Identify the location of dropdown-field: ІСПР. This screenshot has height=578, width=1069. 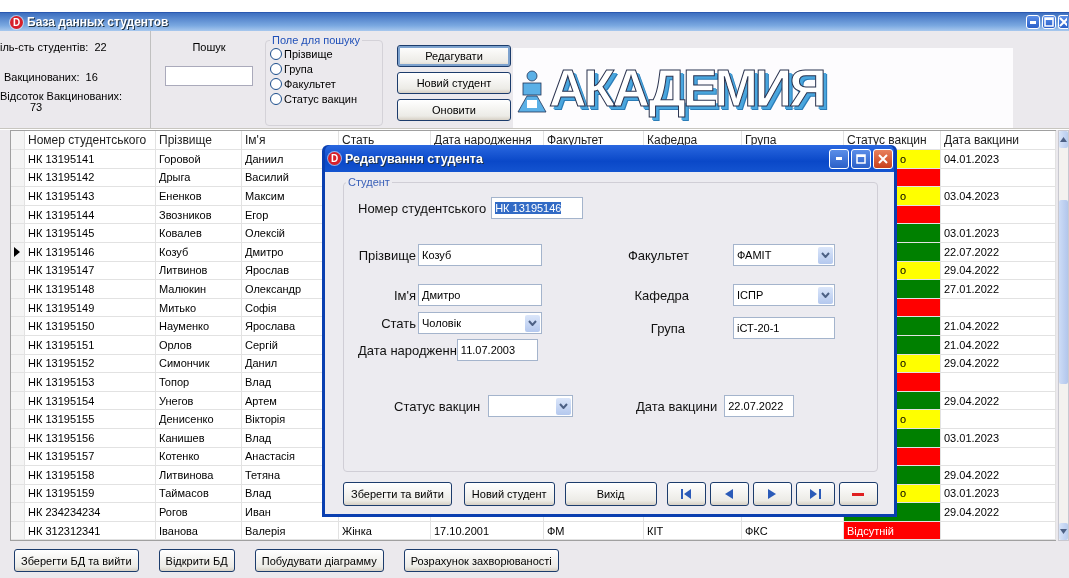
(784, 295).